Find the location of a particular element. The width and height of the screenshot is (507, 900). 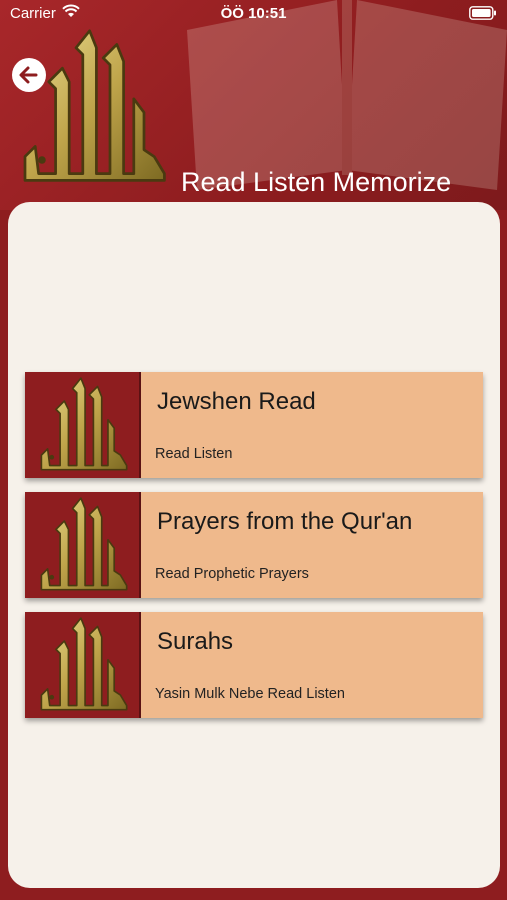

menu-item-subtitle: Yasin Mulk Nebe Read Listen is located at coordinates (250, 694).